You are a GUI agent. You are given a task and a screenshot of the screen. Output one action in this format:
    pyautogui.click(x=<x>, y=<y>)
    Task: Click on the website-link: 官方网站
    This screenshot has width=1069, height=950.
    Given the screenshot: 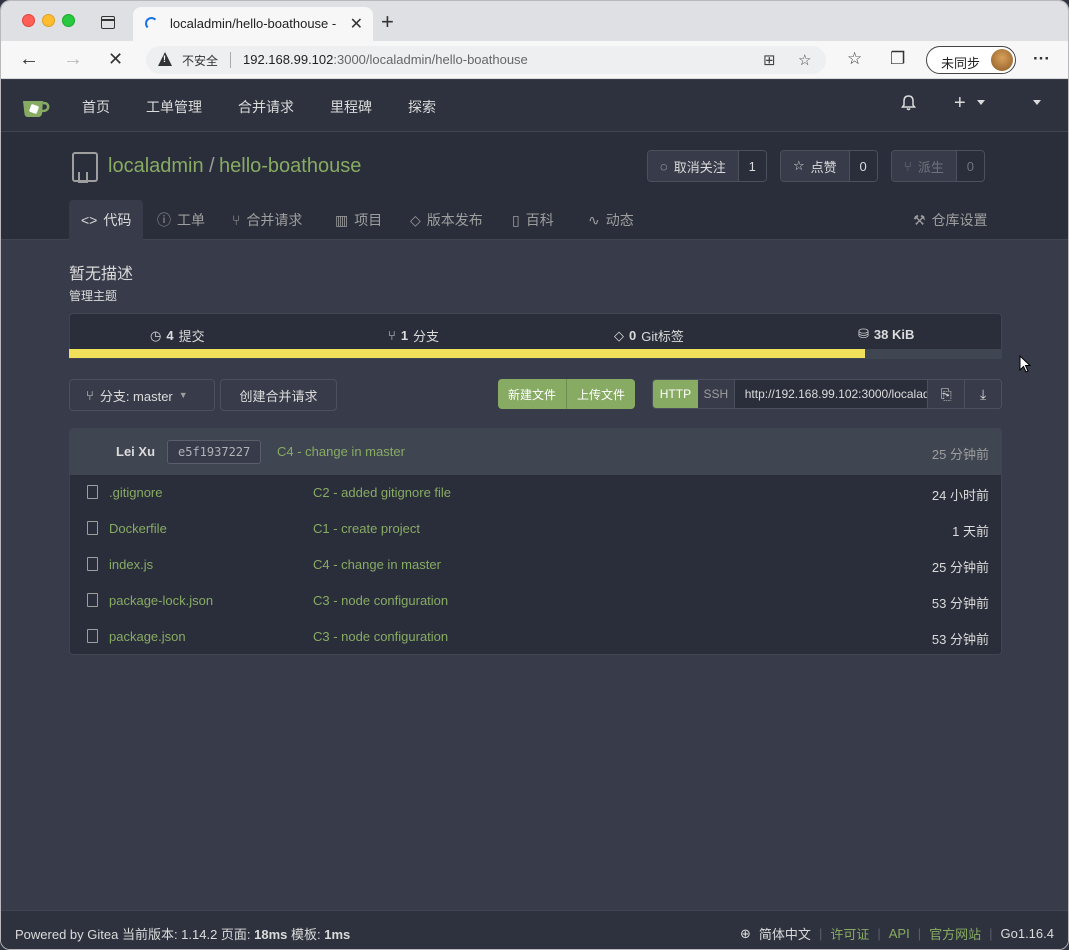 What is the action you would take?
    pyautogui.click(x=955, y=933)
    